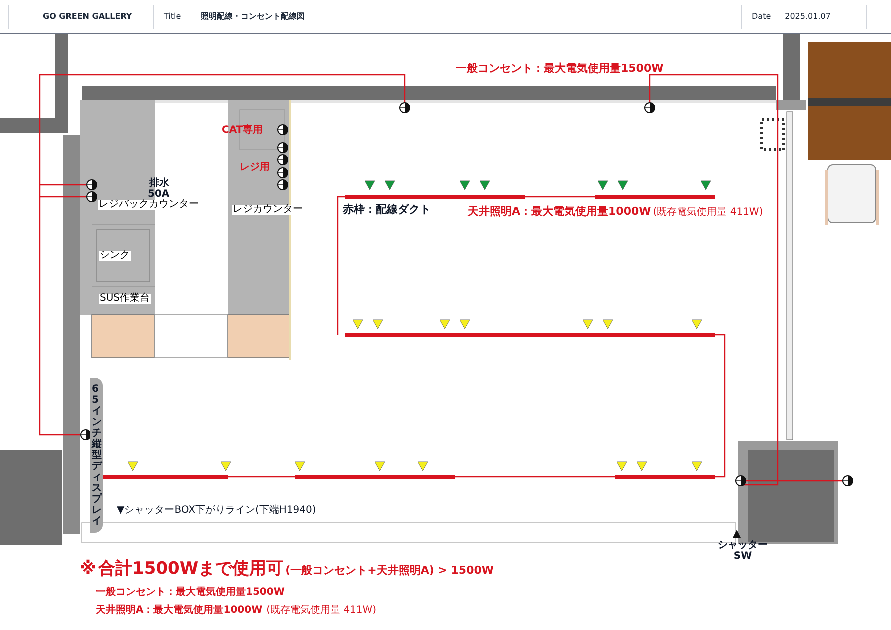 Image resolution: width=891 pixels, height=630 pixels. Describe the element at coordinates (159, 189) in the screenshot. I see `drain-label: 排水 50A` at that location.